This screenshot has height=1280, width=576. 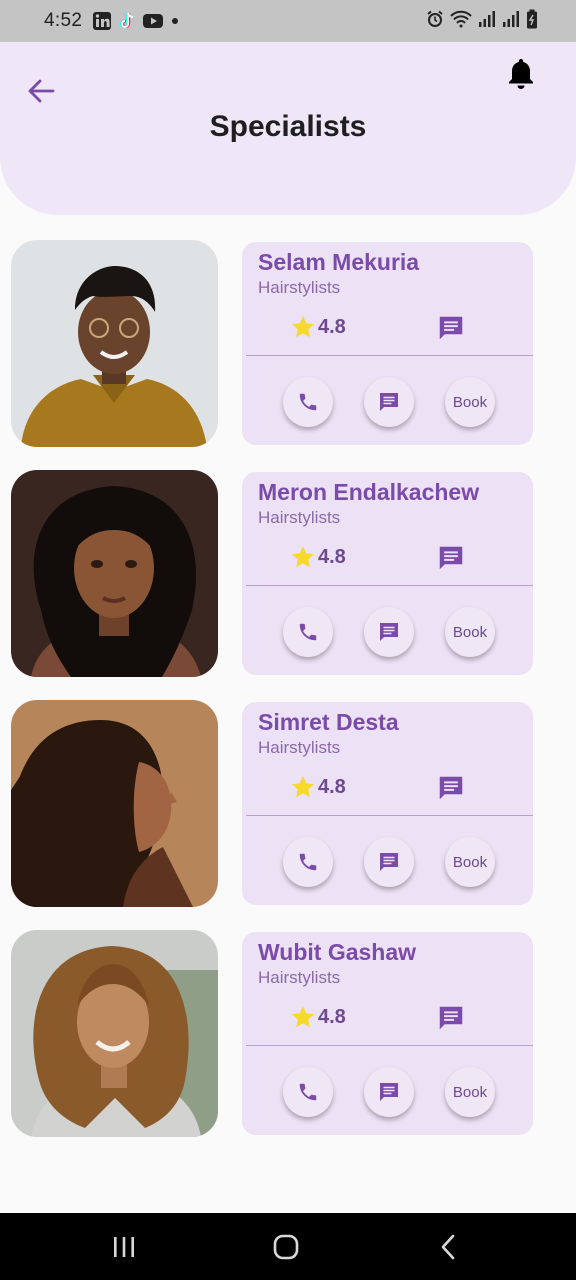 I want to click on notifications-button, so click(x=521, y=73).